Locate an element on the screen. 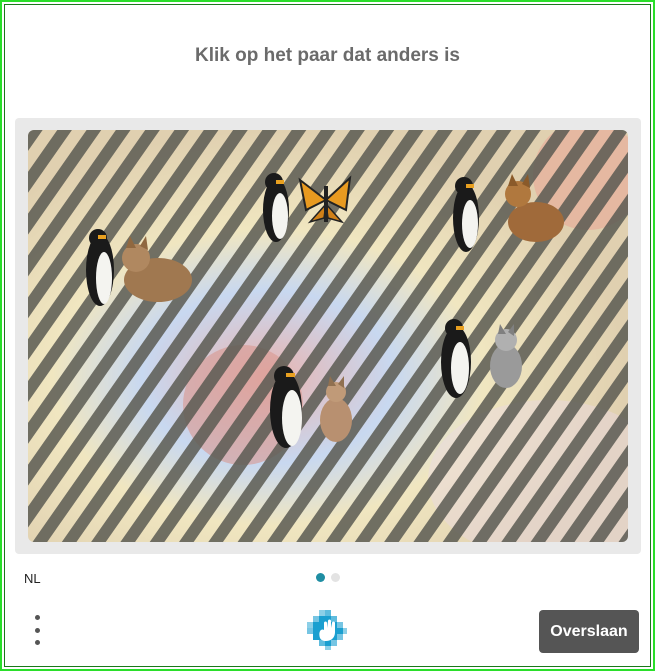 This screenshot has height=671, width=655. more-vertical-icon is located at coordinates (37, 630).